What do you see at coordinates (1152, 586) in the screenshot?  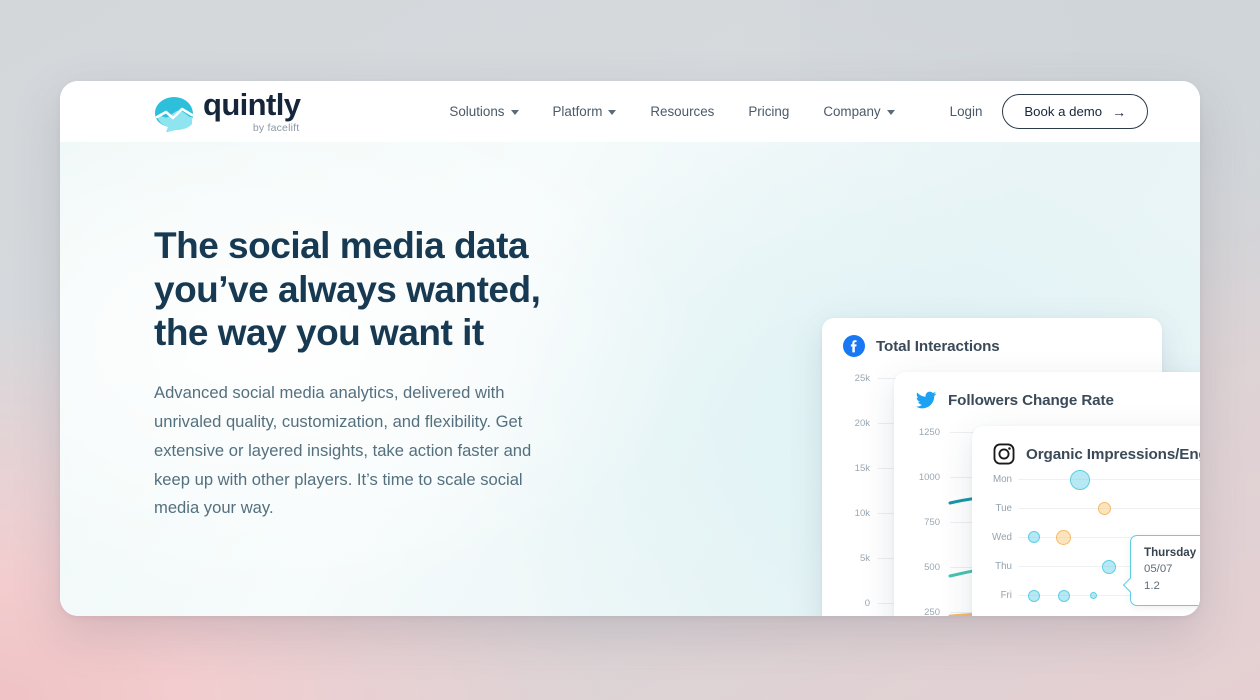 I see `tooltip-value: 1.2` at bounding box center [1152, 586].